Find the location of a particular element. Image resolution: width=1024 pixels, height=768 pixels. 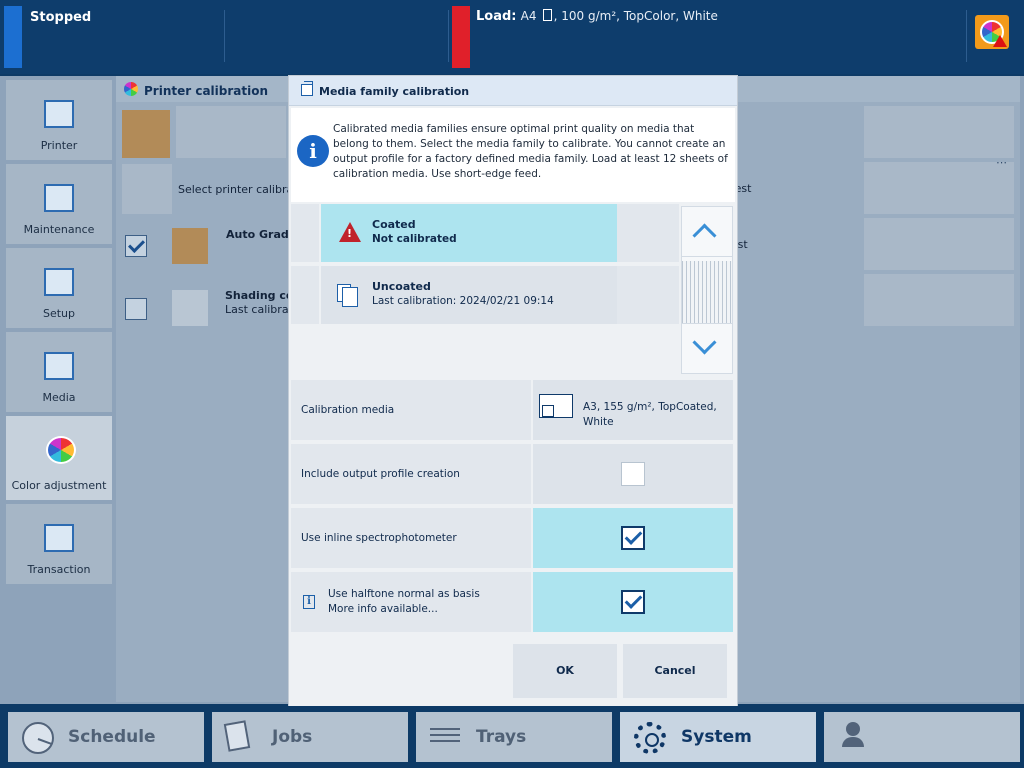

inline-spectro-checkbox is located at coordinates (633, 538).